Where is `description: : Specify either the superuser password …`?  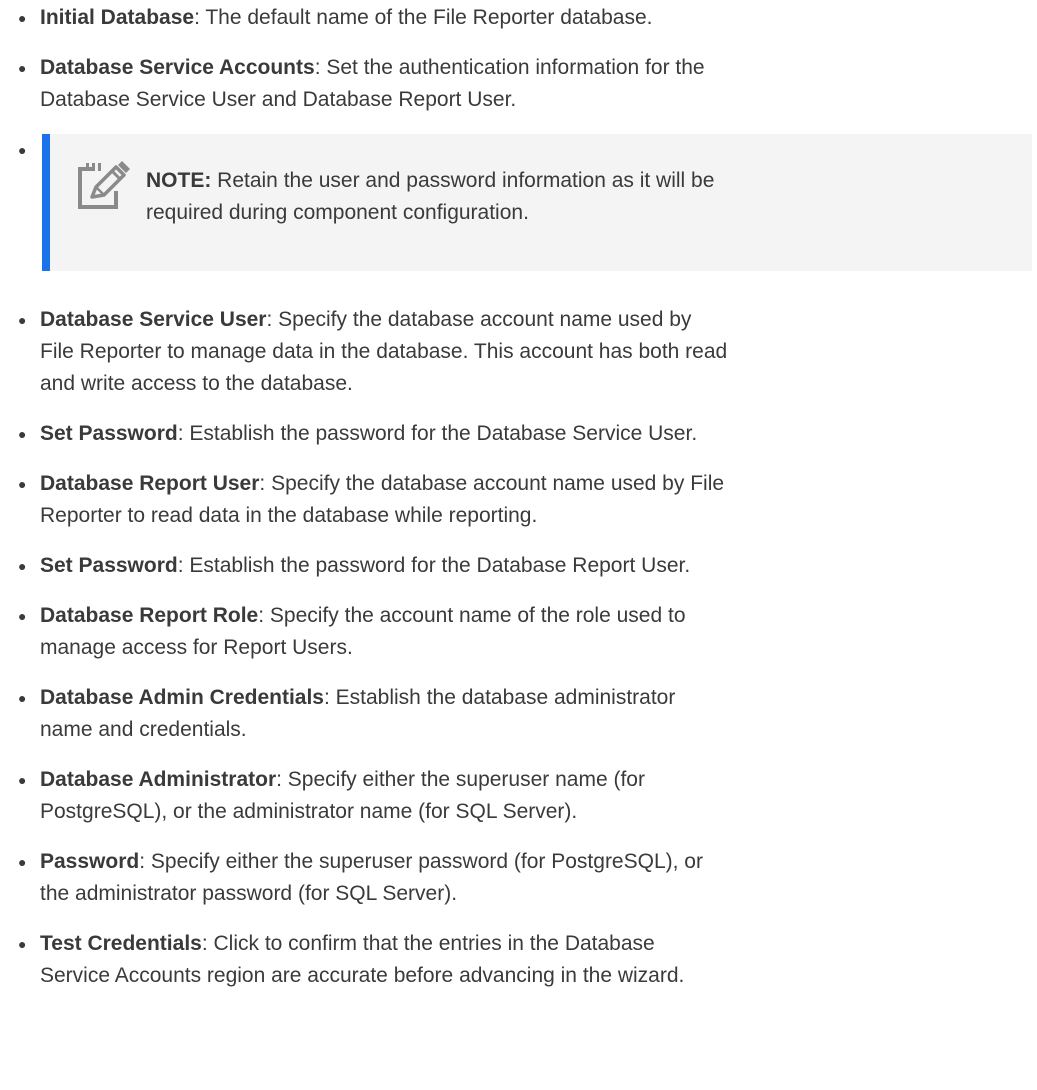
description: : Specify either the superuser password … is located at coordinates (371, 877).